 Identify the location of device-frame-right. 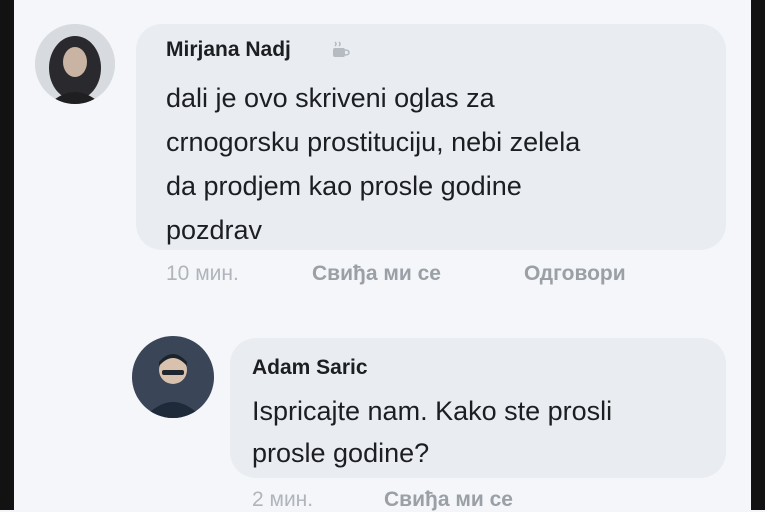
(758, 255).